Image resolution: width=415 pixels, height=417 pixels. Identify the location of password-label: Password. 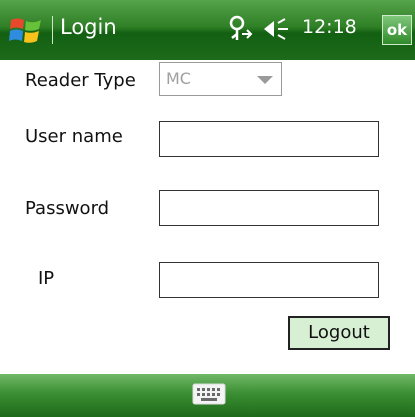
(67, 208).